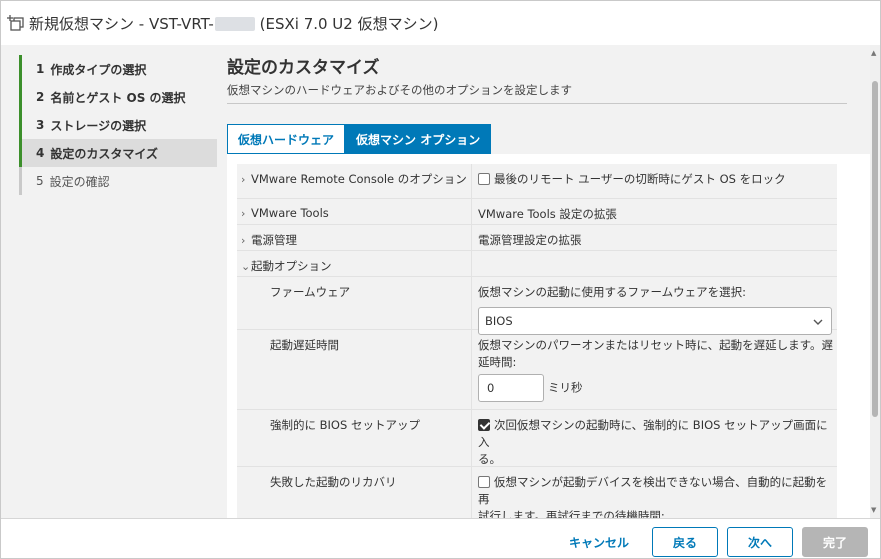 Image resolution: width=881 pixels, height=559 pixels. Describe the element at coordinates (530, 240) in the screenshot. I see `power-value: 電源管理設定の拡張` at that location.